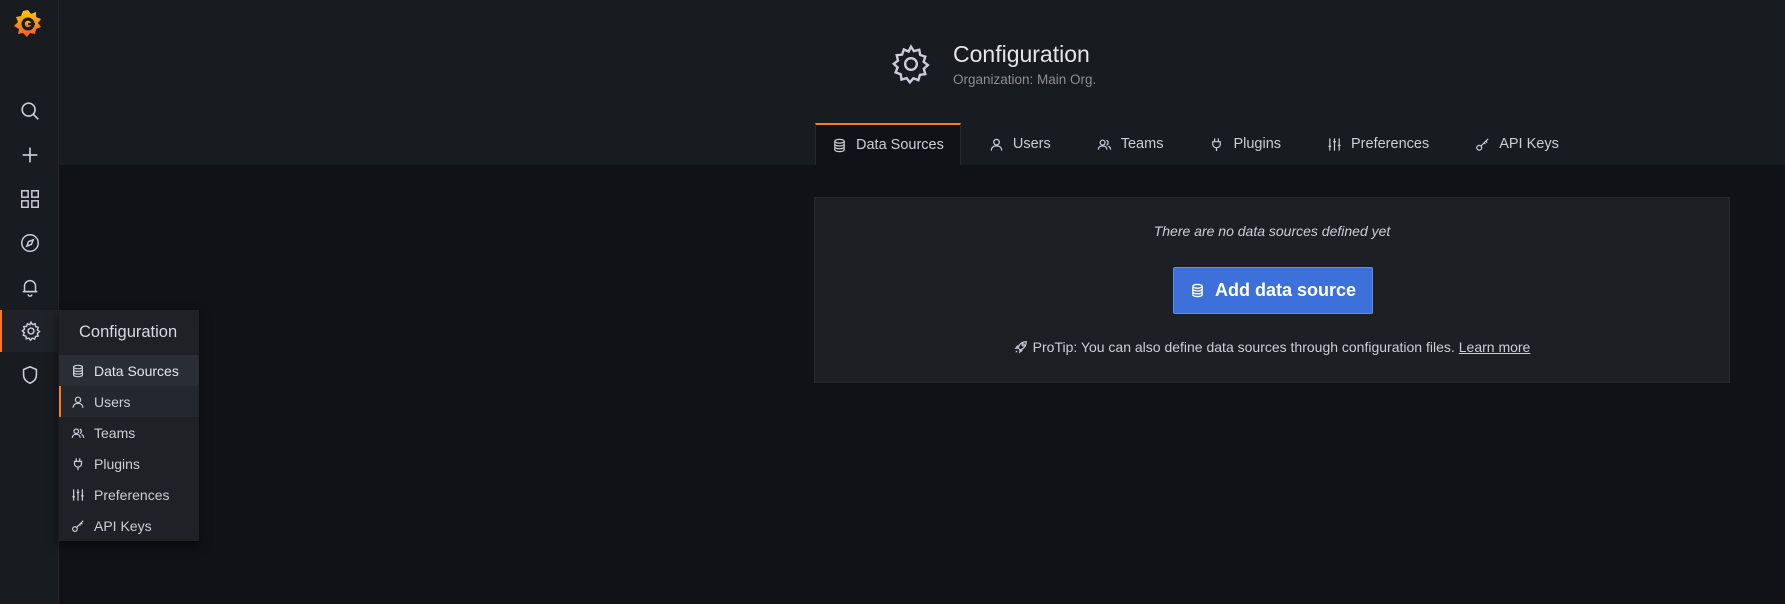 The image size is (1785, 604). I want to click on page-subtitle: Organization: Main Org., so click(1025, 79).